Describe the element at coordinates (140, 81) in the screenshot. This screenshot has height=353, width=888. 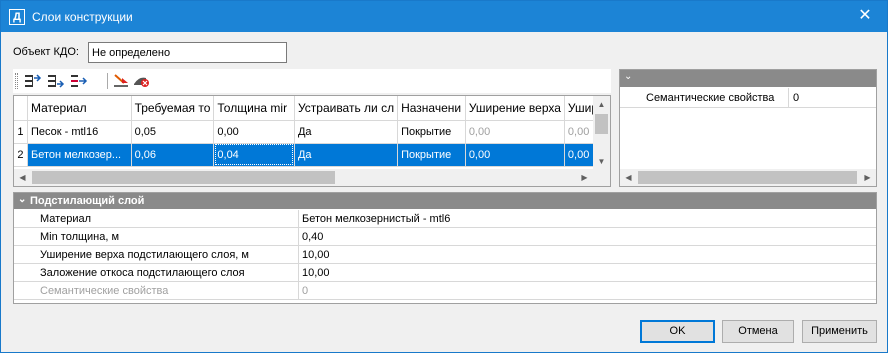
I see `delete-layer-icon` at that location.